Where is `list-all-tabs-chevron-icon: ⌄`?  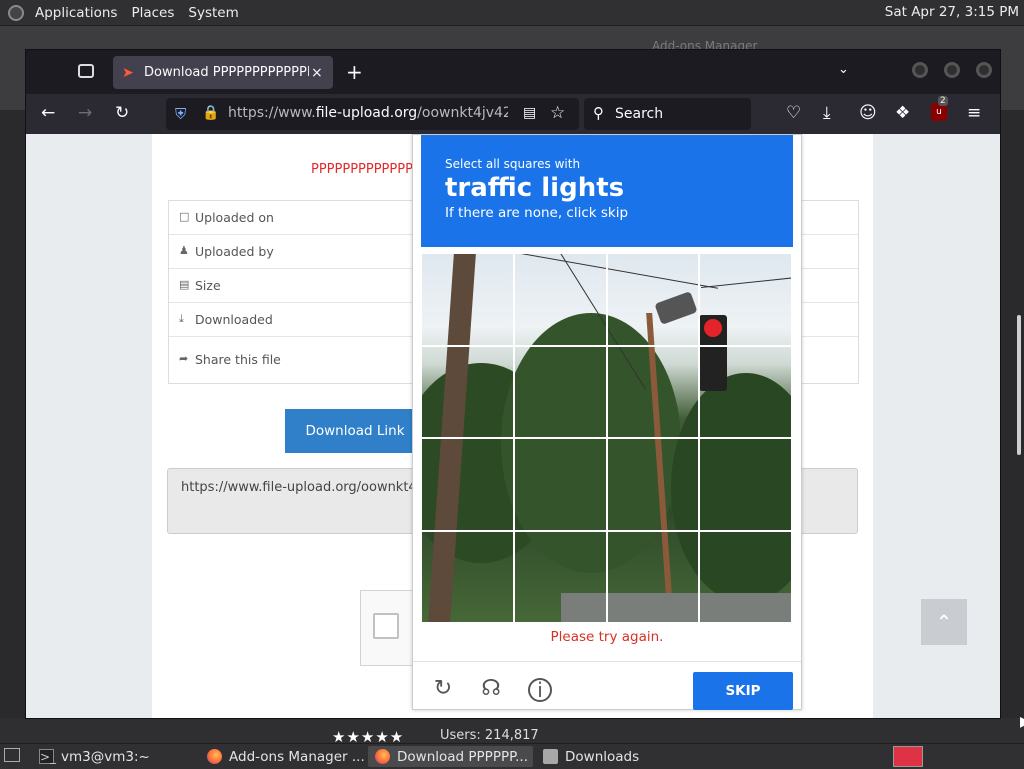
list-all-tabs-chevron-icon: ⌄ is located at coordinates (843, 69).